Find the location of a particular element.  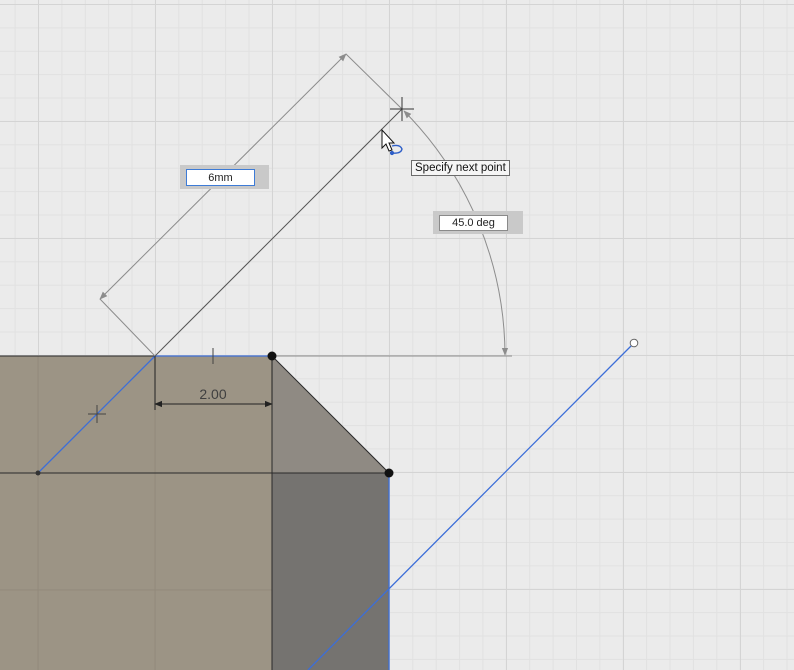

length-input is located at coordinates (220, 177).